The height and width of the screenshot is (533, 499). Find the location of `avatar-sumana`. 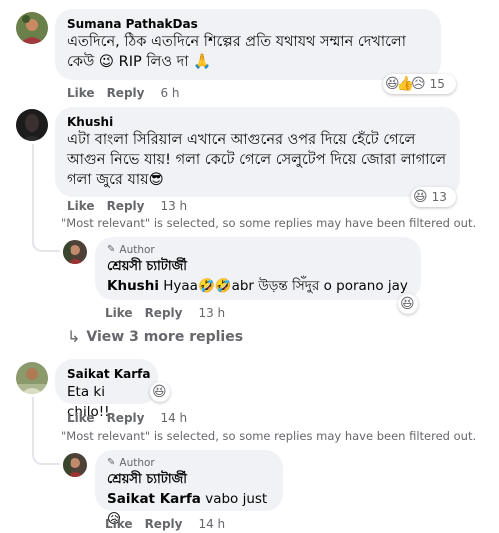

avatar-sumana is located at coordinates (32, 28).